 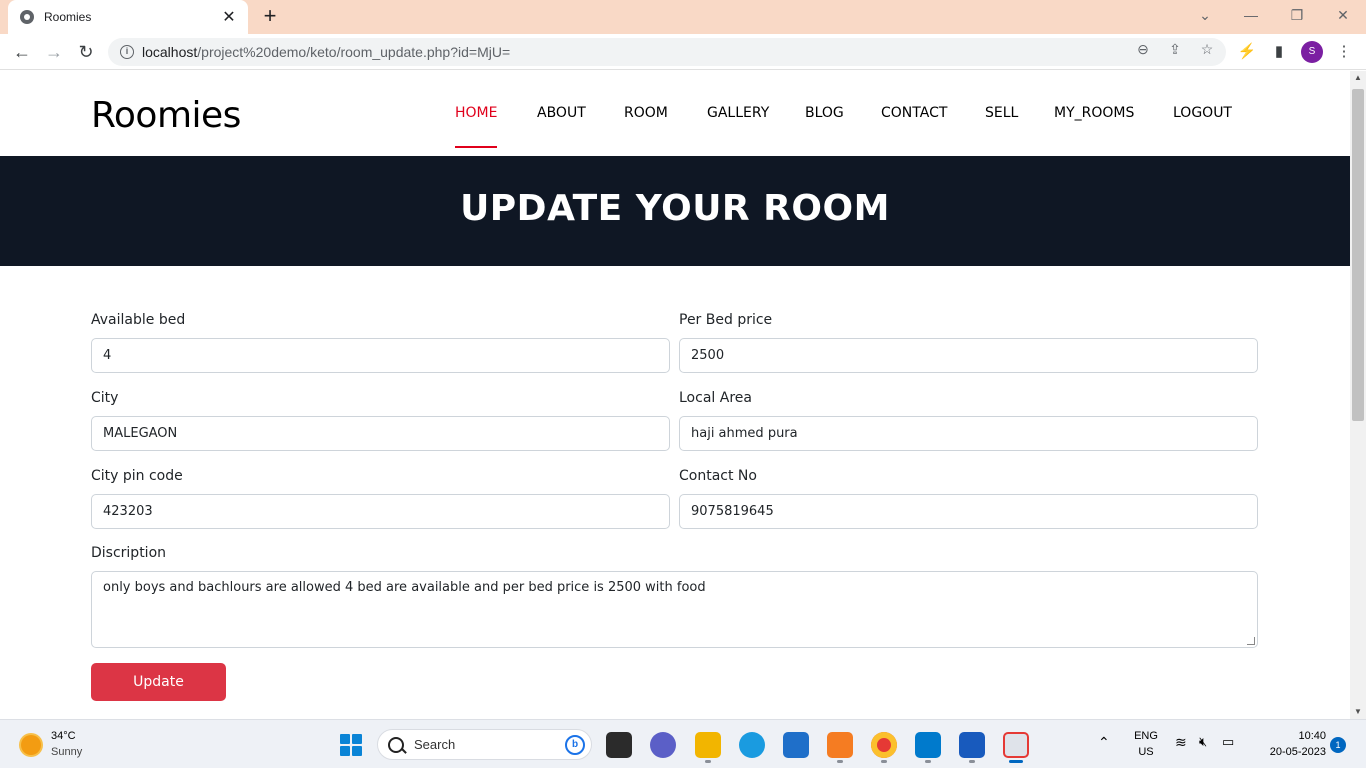 What do you see at coordinates (1358, 255) in the screenshot?
I see `scrollbar-thumb` at bounding box center [1358, 255].